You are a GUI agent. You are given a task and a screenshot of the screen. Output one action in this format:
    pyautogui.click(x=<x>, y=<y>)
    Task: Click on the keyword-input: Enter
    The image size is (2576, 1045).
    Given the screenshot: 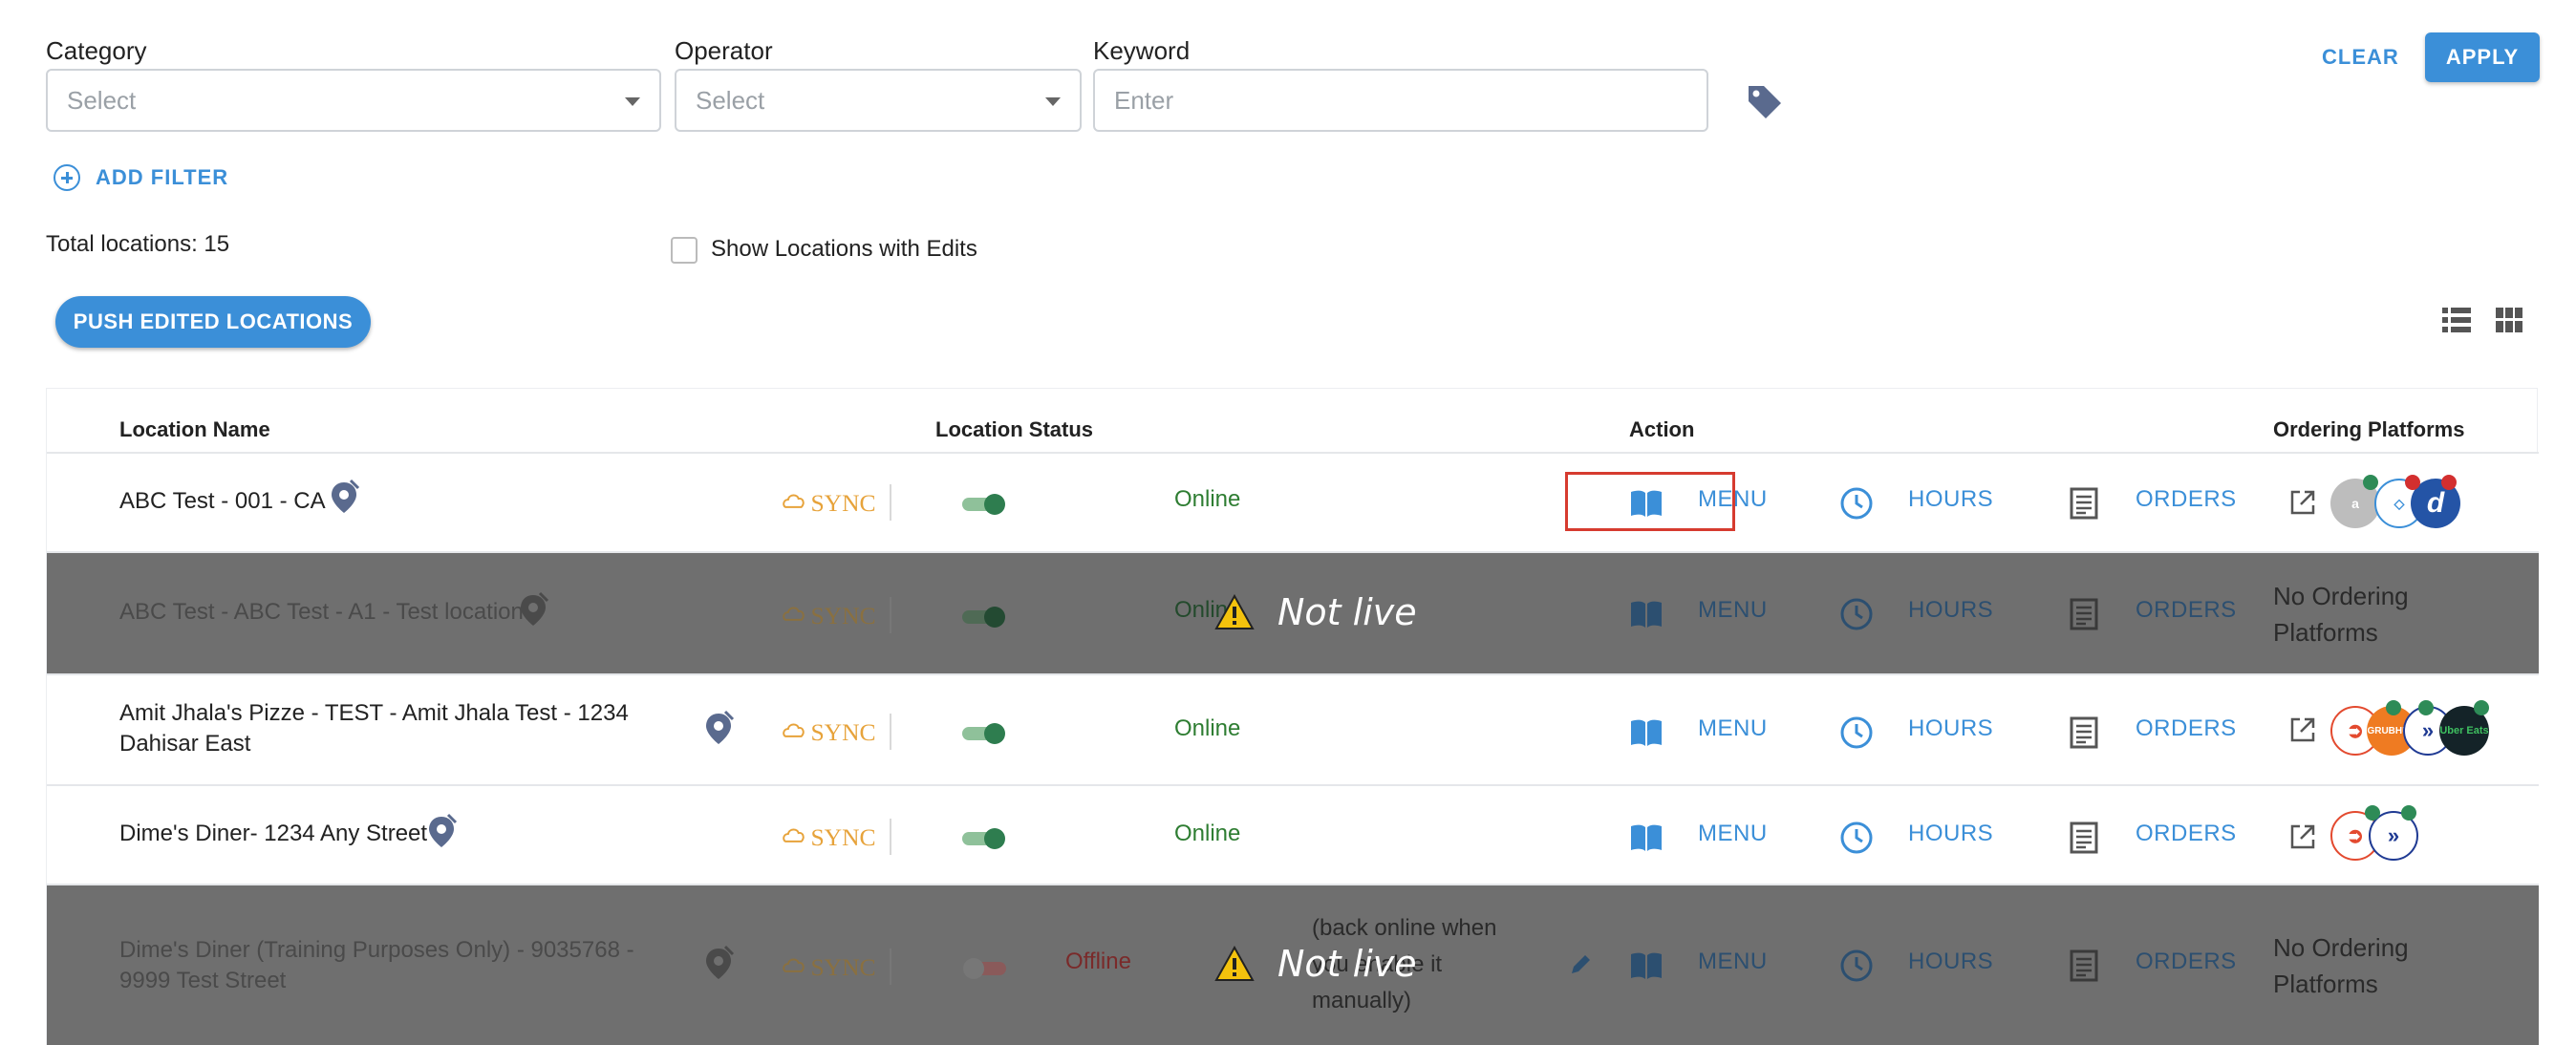 What is the action you would take?
    pyautogui.click(x=1400, y=100)
    